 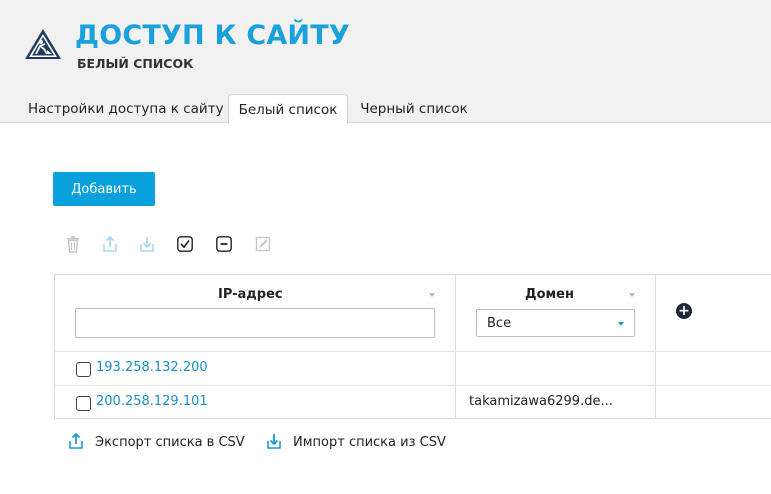 I want to click on tab-label: Белый список, so click(x=288, y=110).